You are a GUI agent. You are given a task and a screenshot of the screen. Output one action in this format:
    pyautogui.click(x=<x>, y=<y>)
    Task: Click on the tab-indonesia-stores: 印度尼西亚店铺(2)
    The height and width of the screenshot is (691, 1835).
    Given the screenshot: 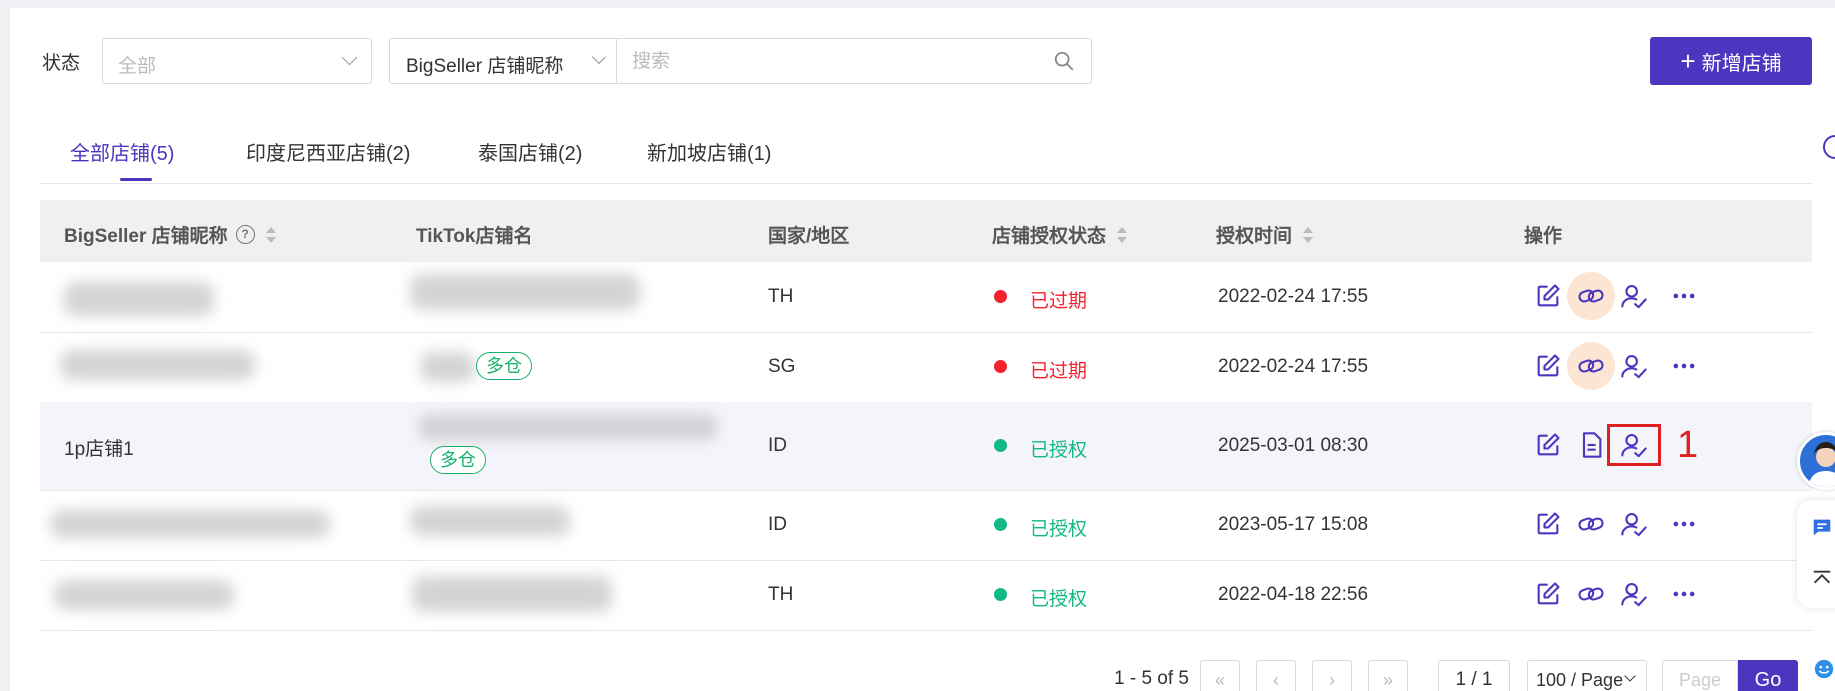 What is the action you would take?
    pyautogui.click(x=328, y=151)
    